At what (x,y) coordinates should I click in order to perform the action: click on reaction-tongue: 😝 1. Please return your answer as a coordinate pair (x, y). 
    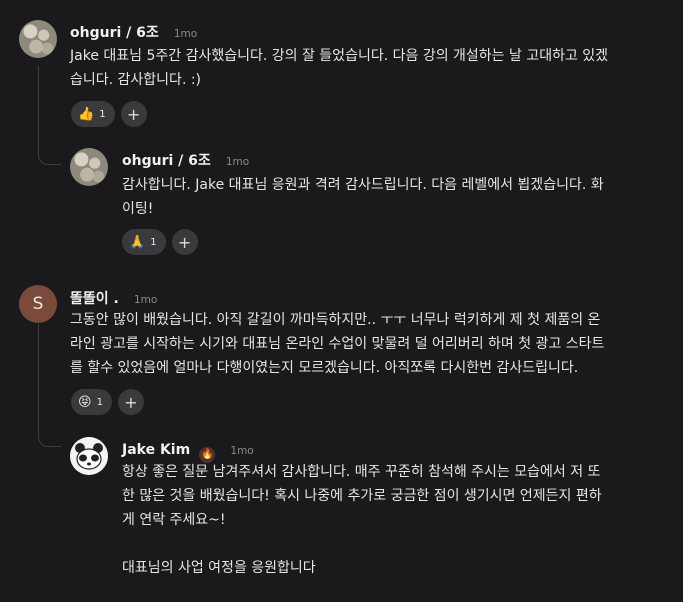
    Looking at the image, I should click on (91, 402).